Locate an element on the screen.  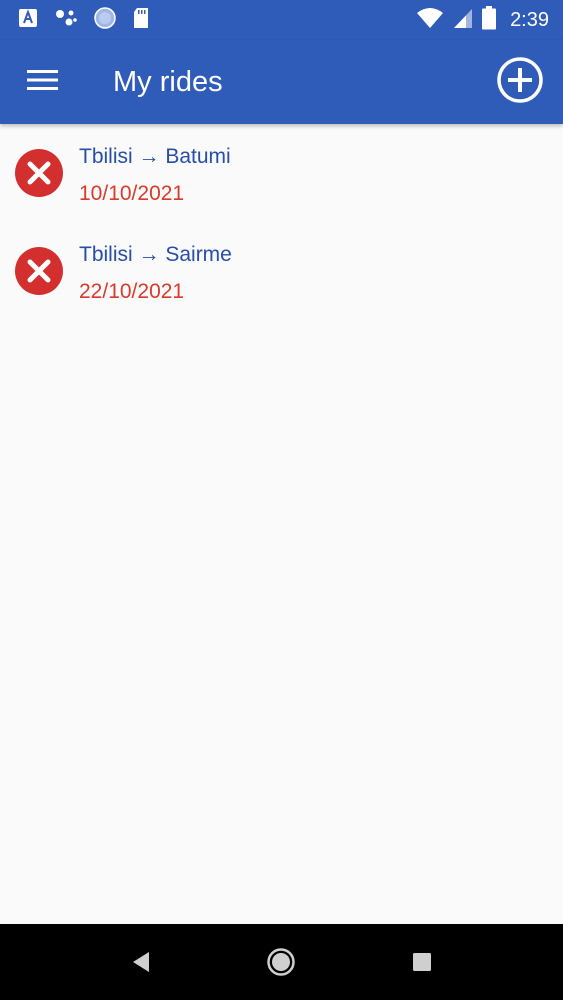
font-app-icon is located at coordinates (28, 20).